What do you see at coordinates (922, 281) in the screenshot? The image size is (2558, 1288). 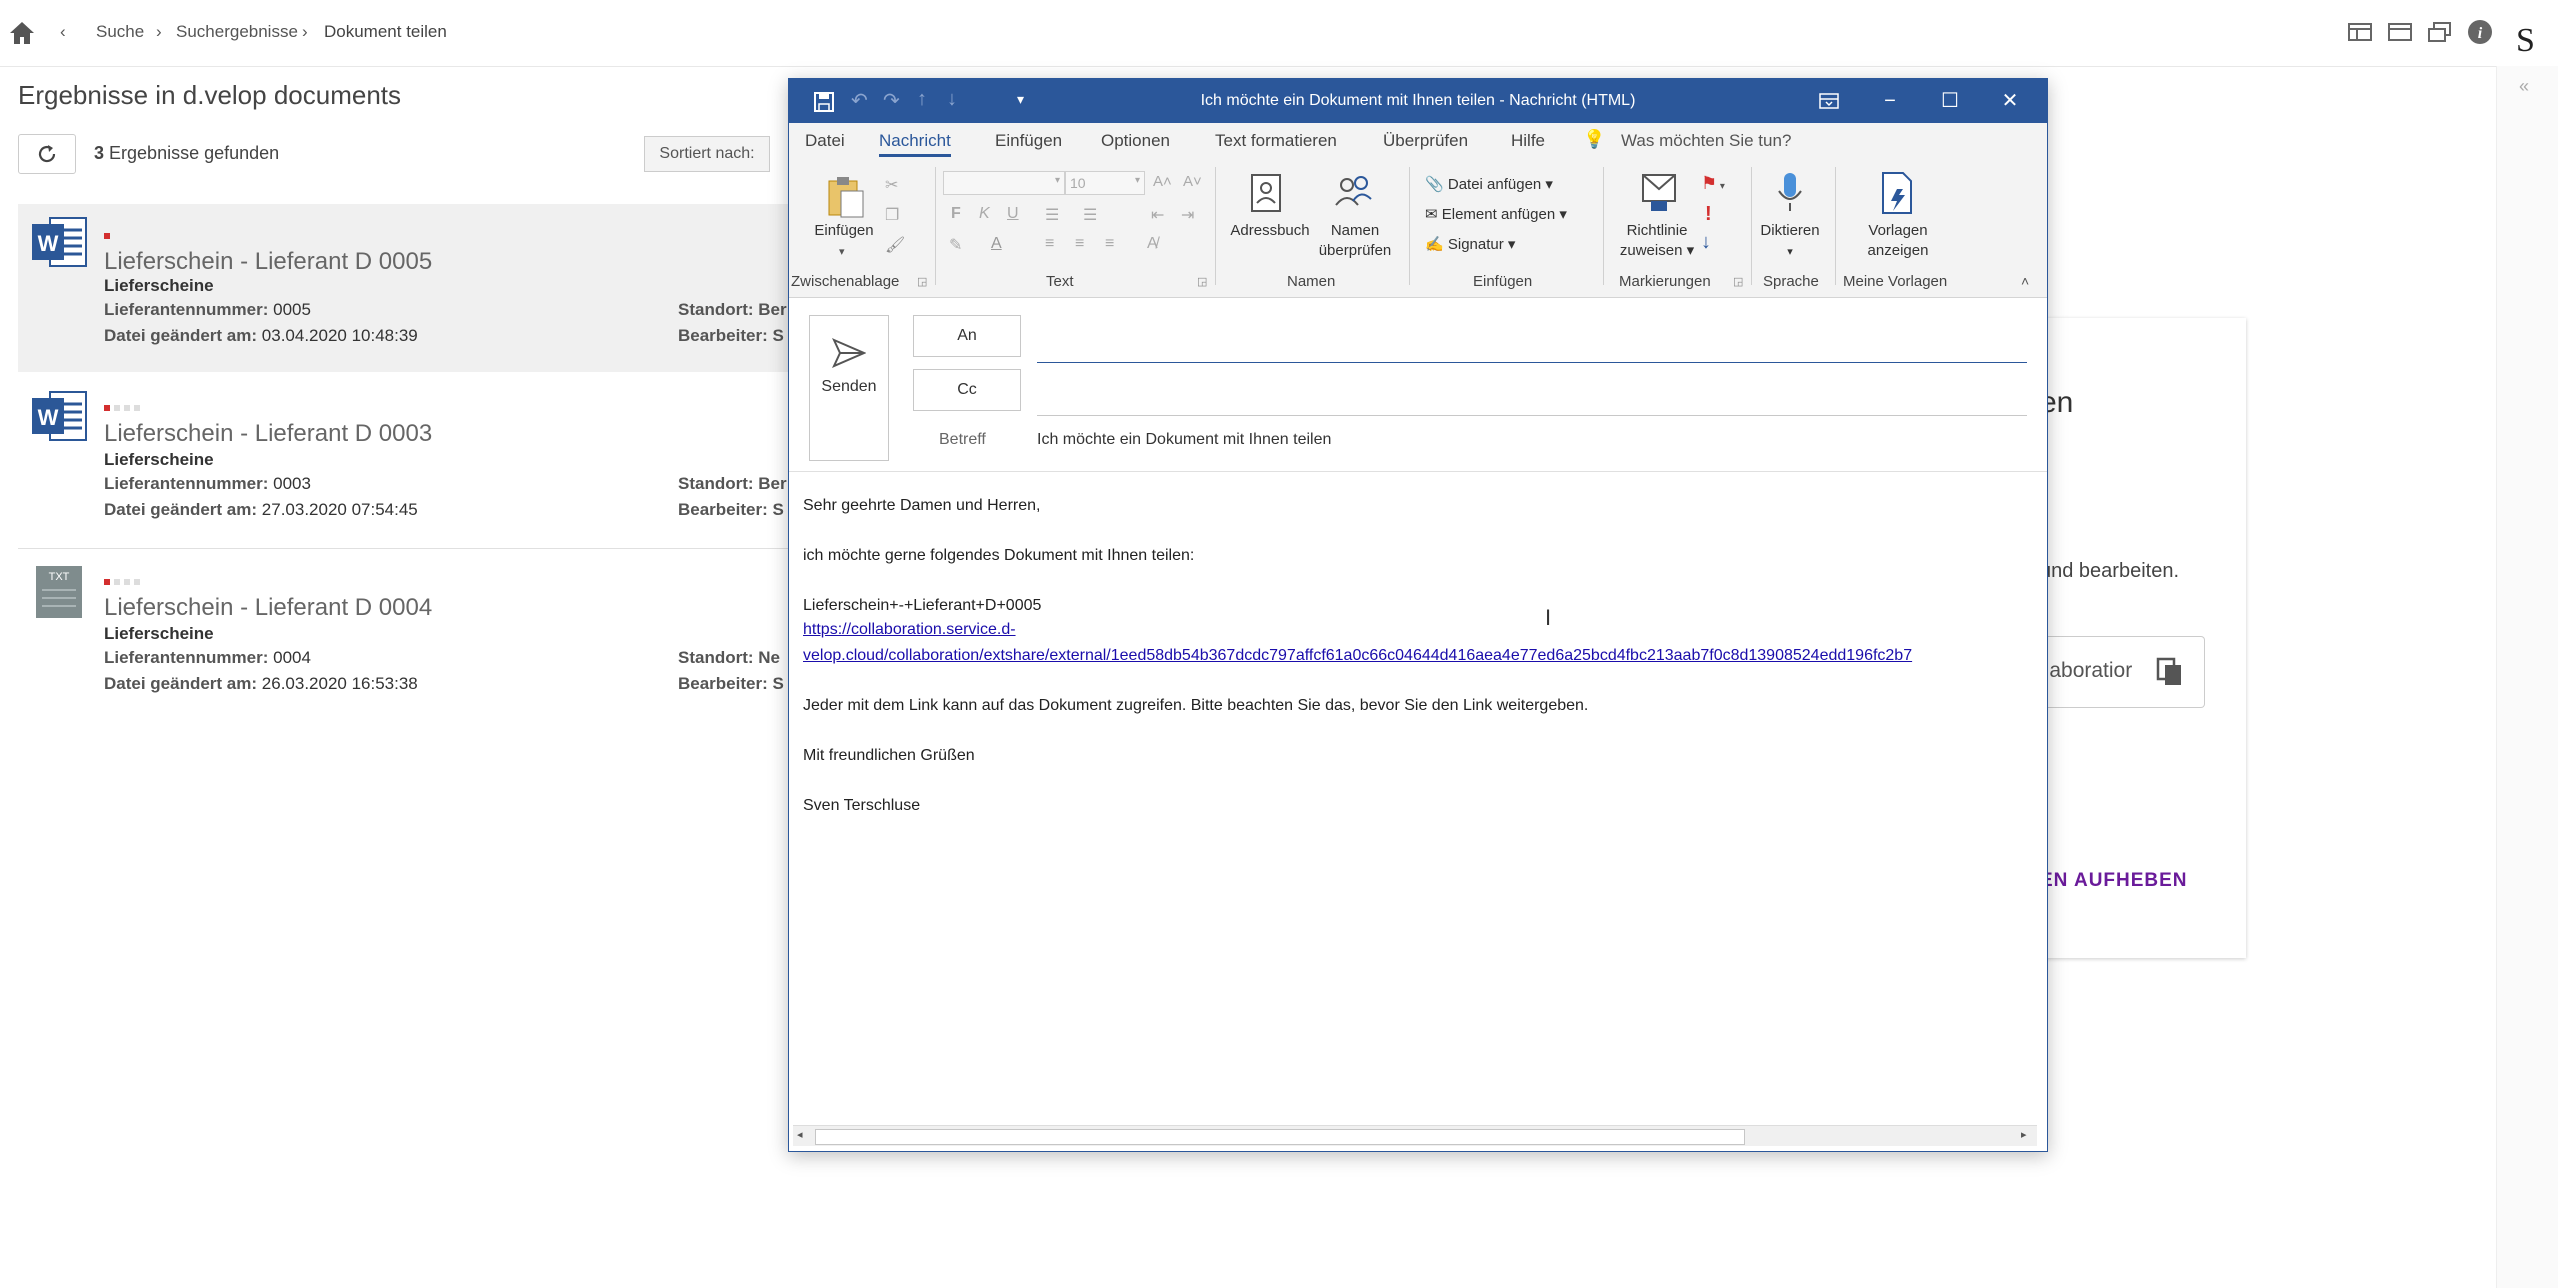 I see `clipboard-launcher-icon: ◲` at bounding box center [922, 281].